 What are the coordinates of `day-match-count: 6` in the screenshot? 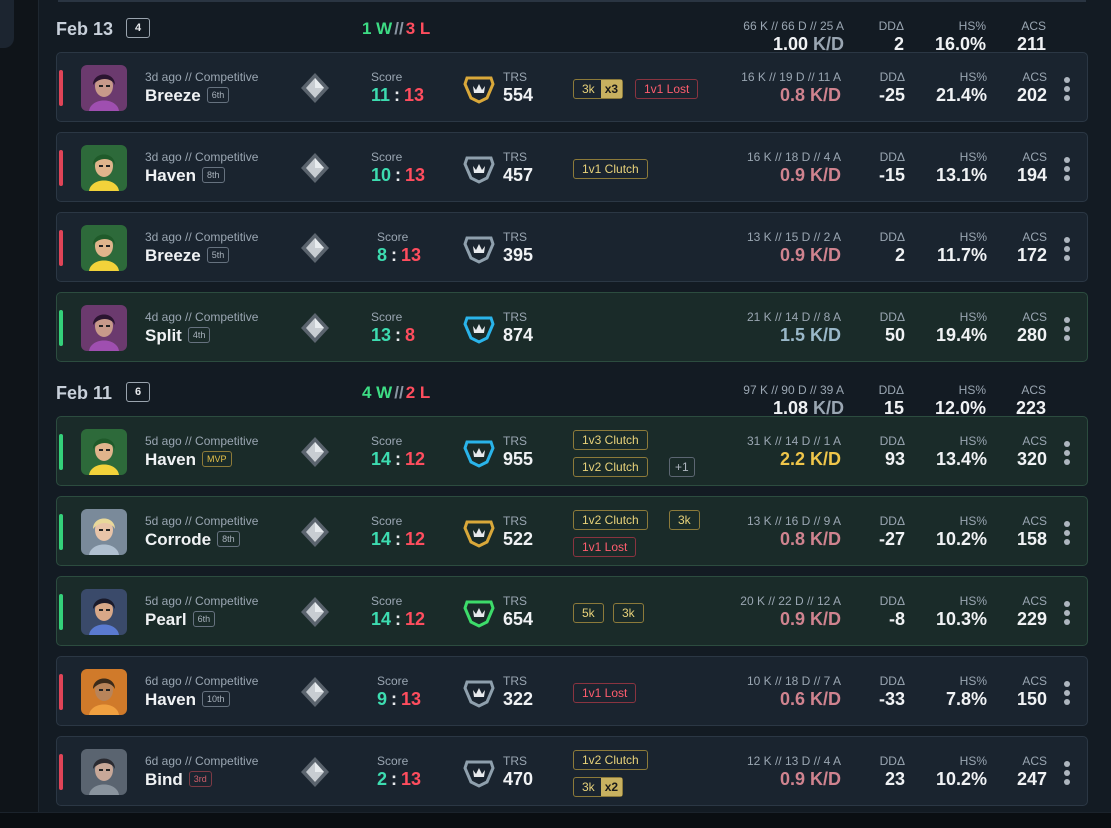 It's located at (138, 392).